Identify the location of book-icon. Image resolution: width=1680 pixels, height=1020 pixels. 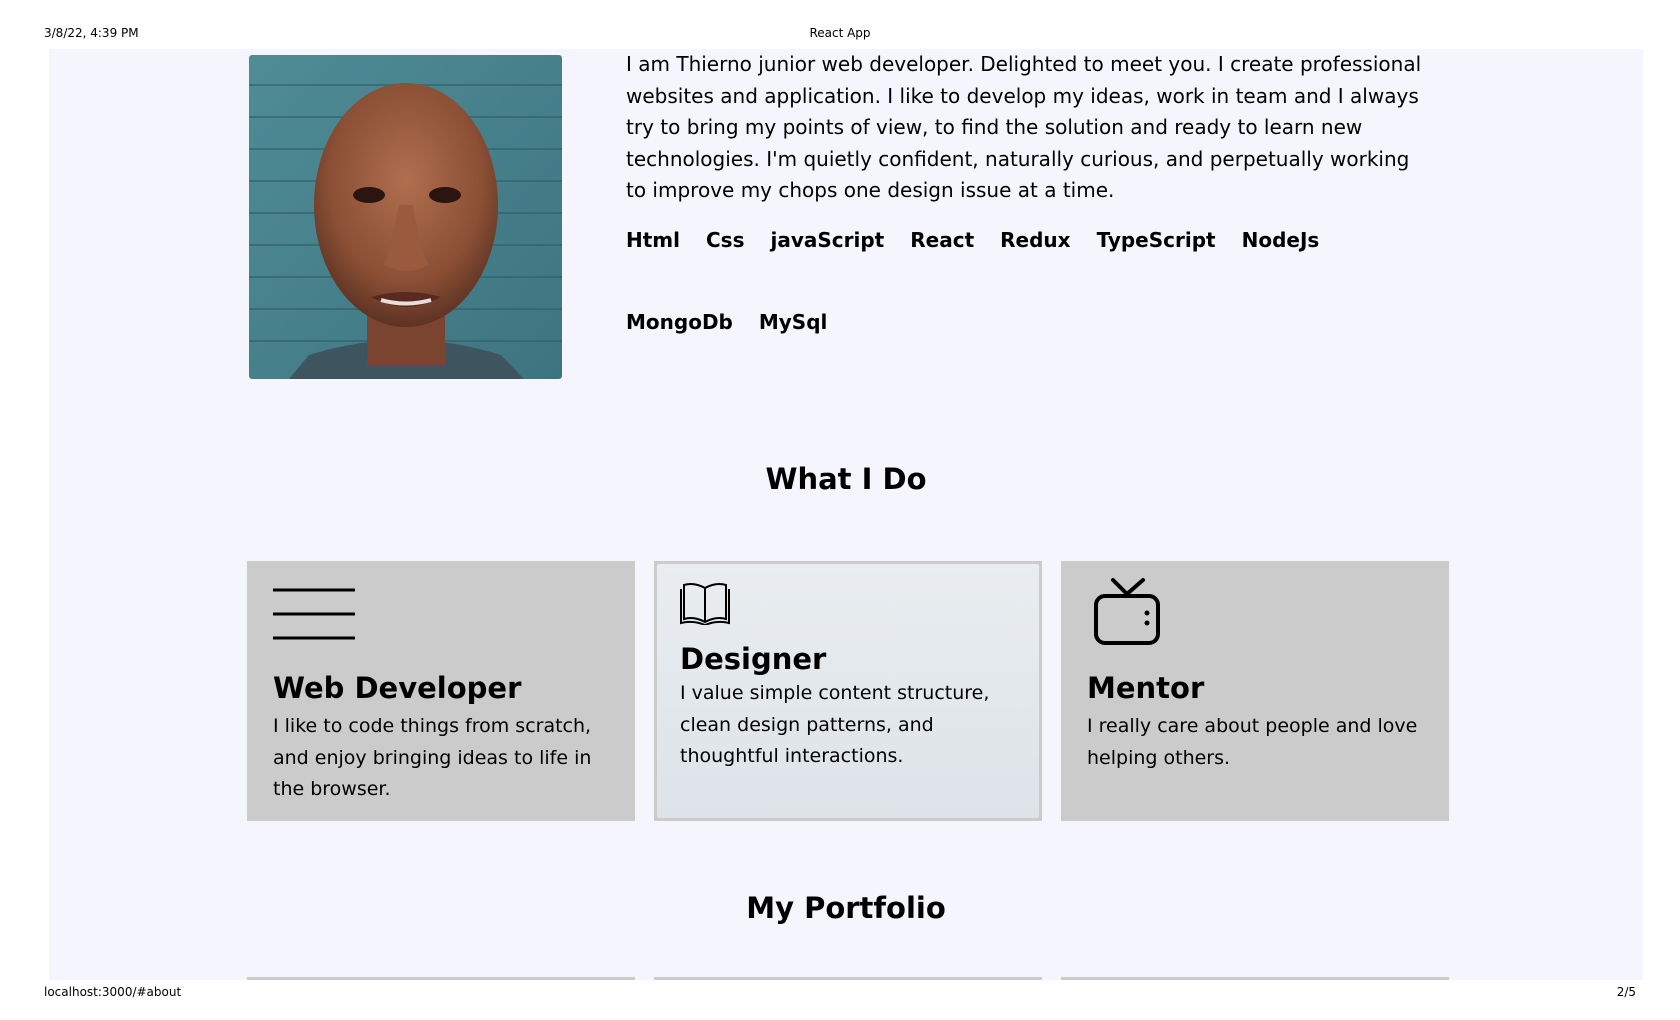
(705, 604).